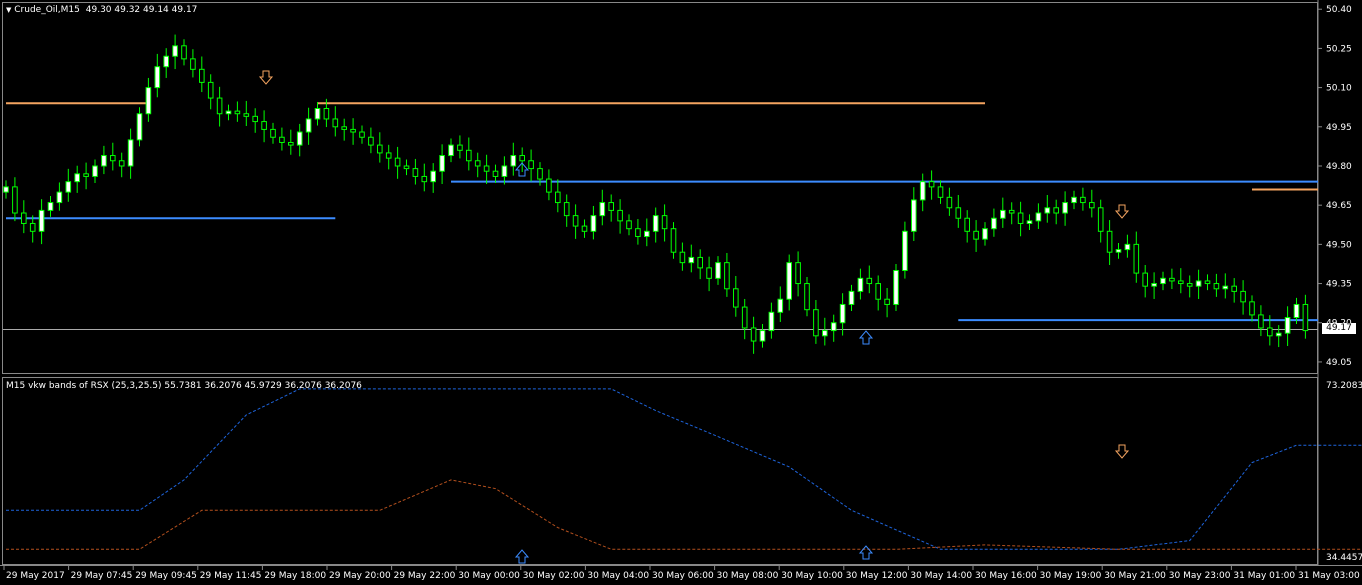 The height and width of the screenshot is (585, 1362). What do you see at coordinates (1339, 328) in the screenshot?
I see `current-price-tag: 49.17` at bounding box center [1339, 328].